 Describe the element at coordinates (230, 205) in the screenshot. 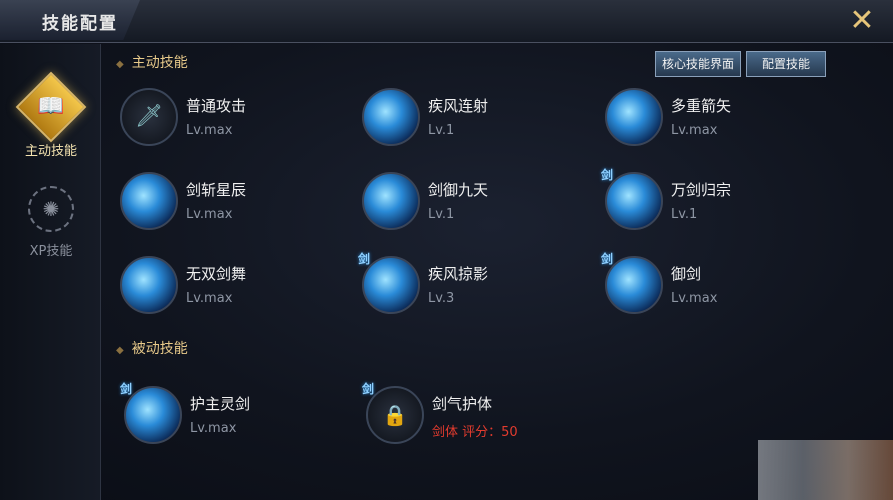

I see `skill-card: 剑斩星辰 Lv.max` at that location.